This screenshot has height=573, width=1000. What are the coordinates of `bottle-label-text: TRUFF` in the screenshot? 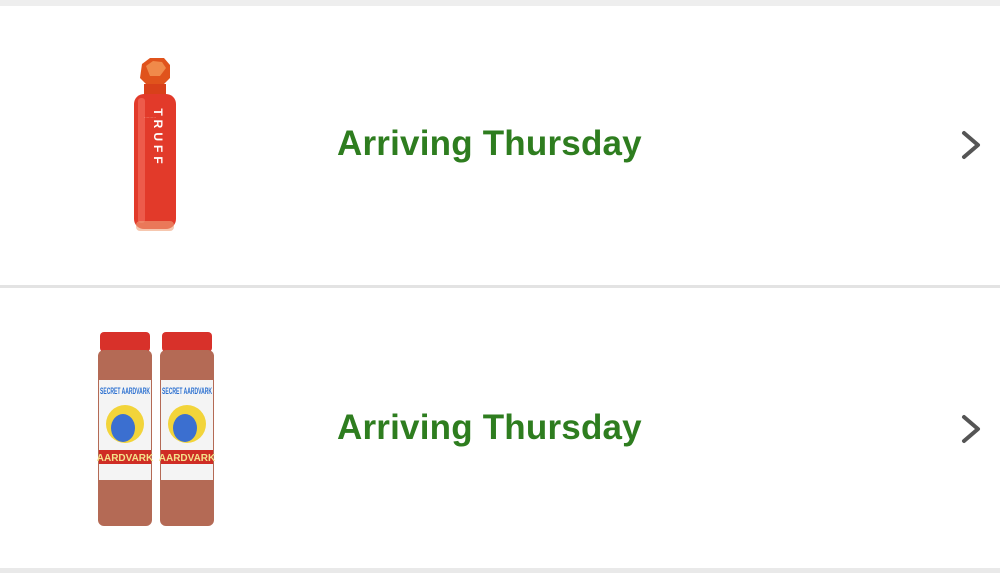 It's located at (158, 137).